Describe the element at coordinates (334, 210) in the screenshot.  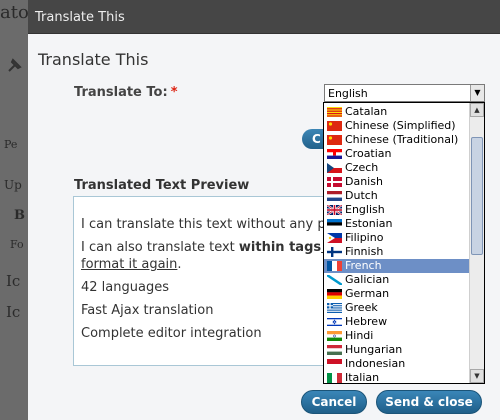
I see `uk-flag-icon` at that location.